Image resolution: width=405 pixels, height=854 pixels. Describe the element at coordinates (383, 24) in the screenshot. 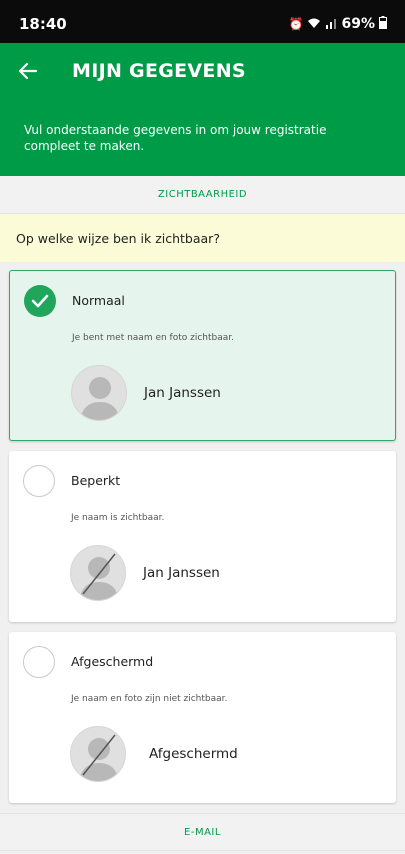

I see `battery-icon` at that location.